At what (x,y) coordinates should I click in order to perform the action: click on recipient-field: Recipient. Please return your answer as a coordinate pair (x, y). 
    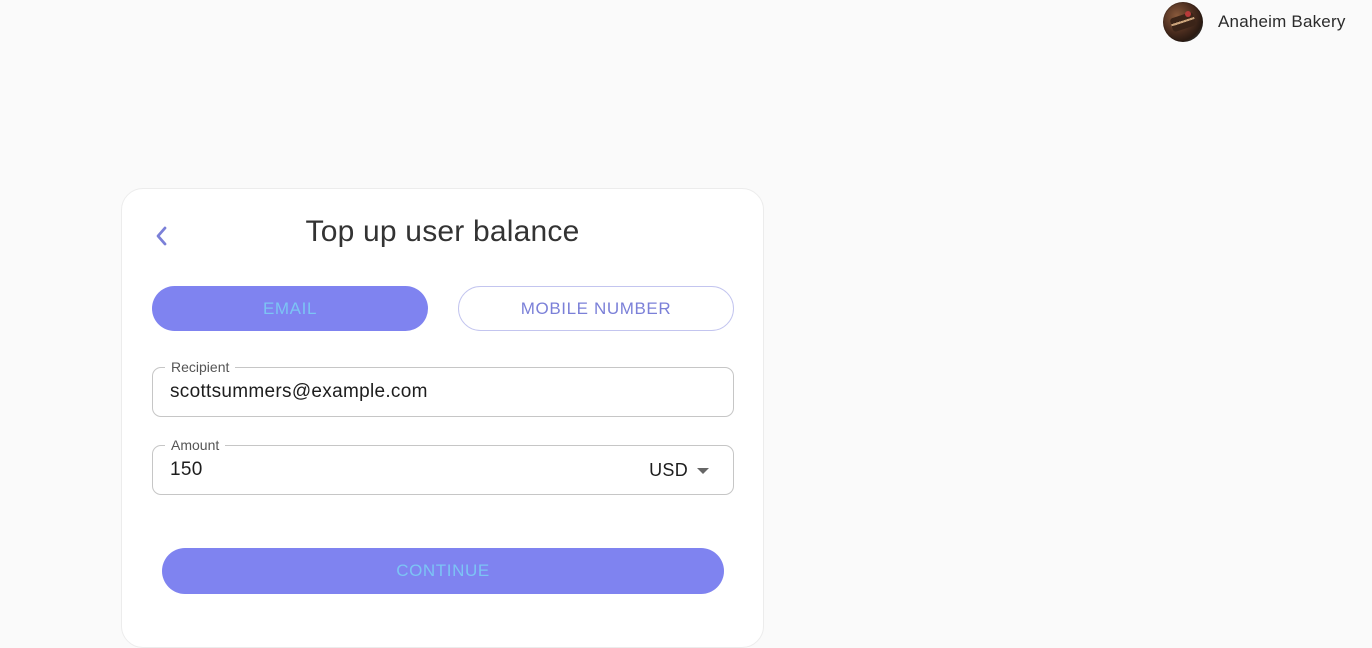
    Looking at the image, I should click on (443, 387).